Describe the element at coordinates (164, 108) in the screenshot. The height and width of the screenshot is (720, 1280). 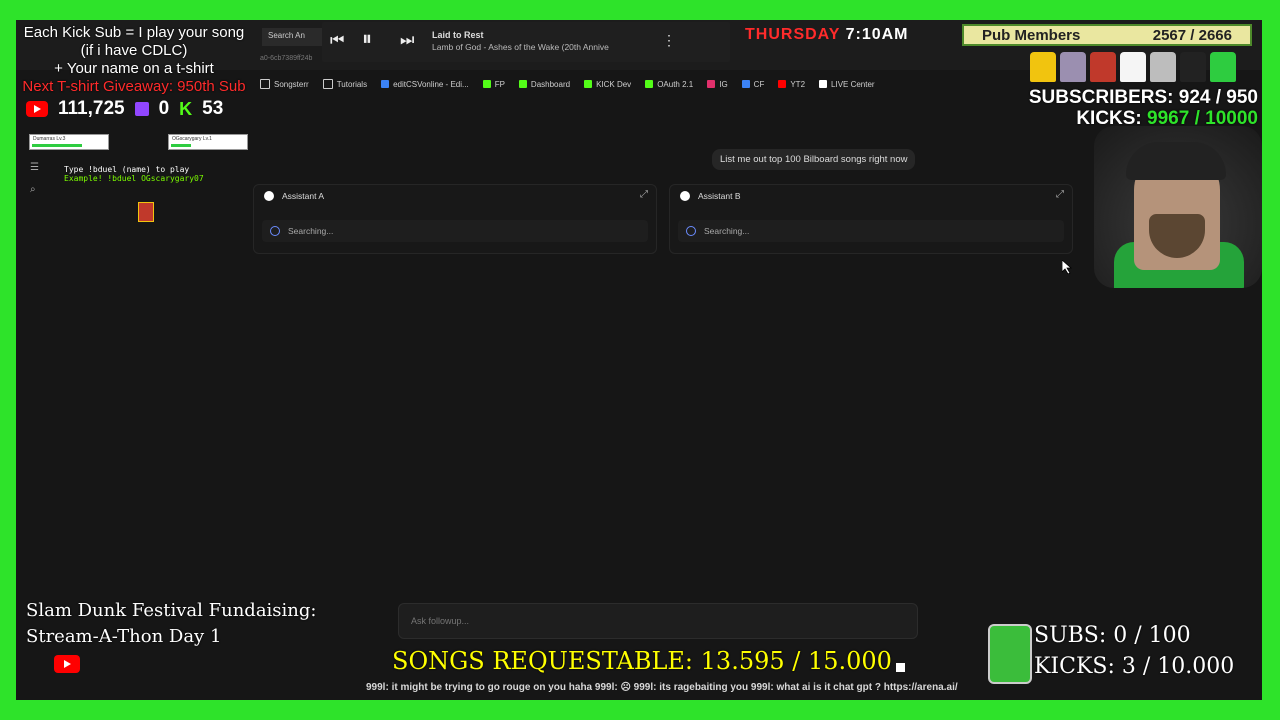
I see `twitch-count: 0` at that location.